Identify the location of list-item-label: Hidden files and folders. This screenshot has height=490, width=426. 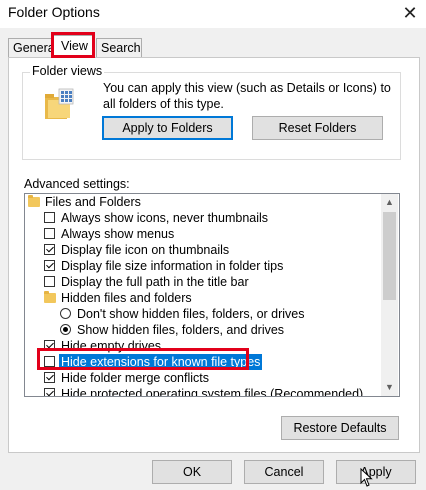
(126, 298).